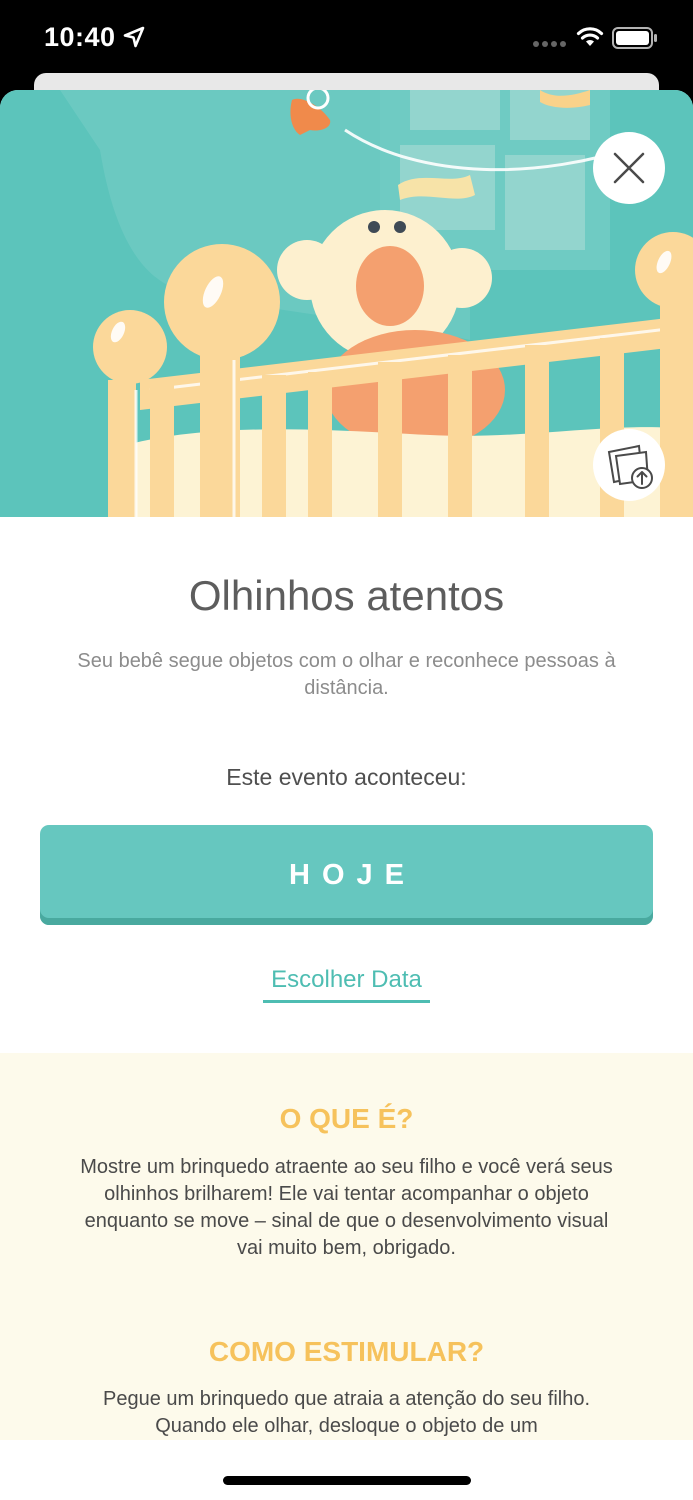 Image resolution: width=693 pixels, height=1500 pixels. Describe the element at coordinates (346, 1118) in the screenshot. I see `what-is-heading: O QUE É?` at that location.